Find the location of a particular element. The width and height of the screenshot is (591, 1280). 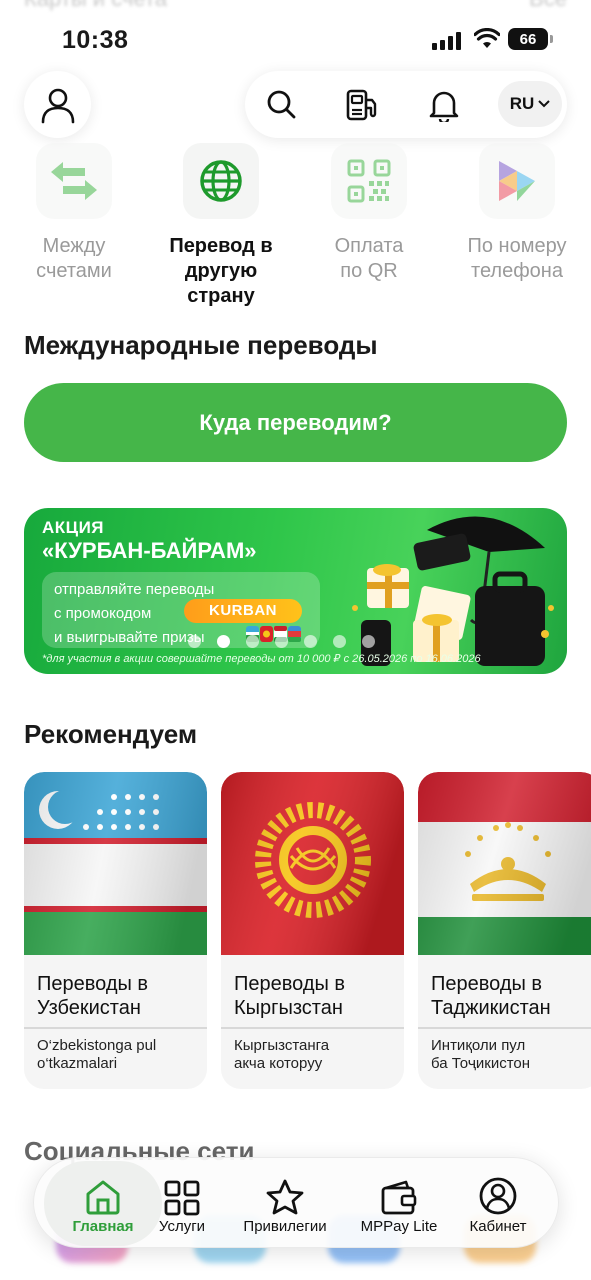

fast-payments-icon is located at coordinates (517, 181).